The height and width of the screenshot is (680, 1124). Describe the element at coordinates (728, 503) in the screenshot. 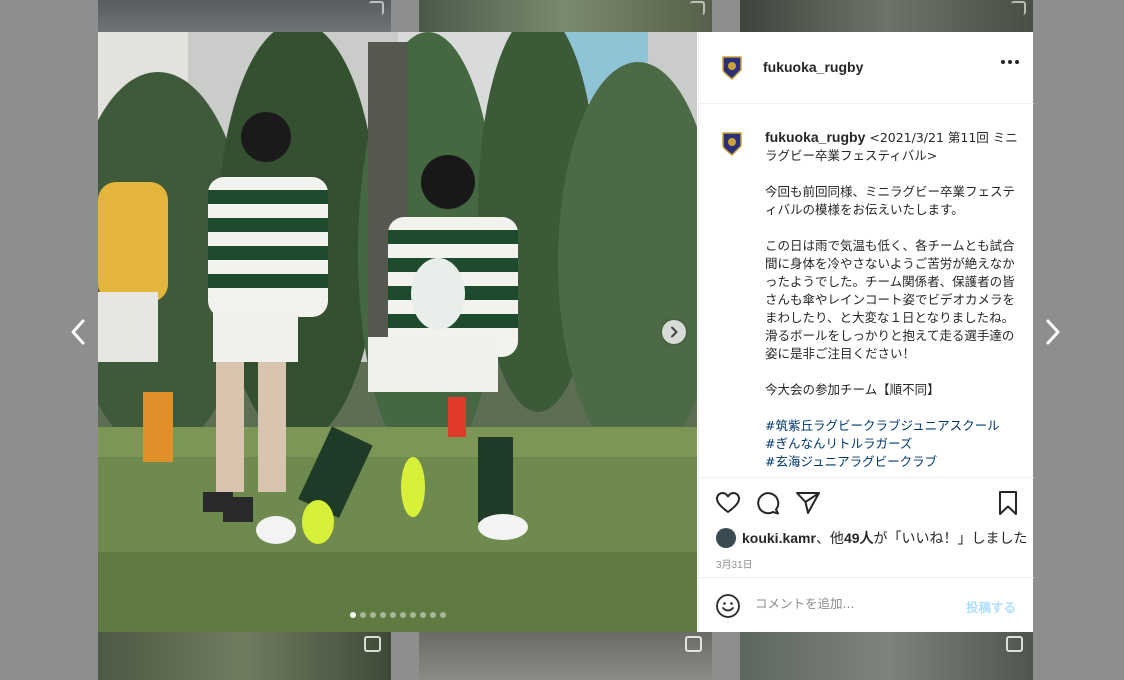

I see `heart-icon` at that location.